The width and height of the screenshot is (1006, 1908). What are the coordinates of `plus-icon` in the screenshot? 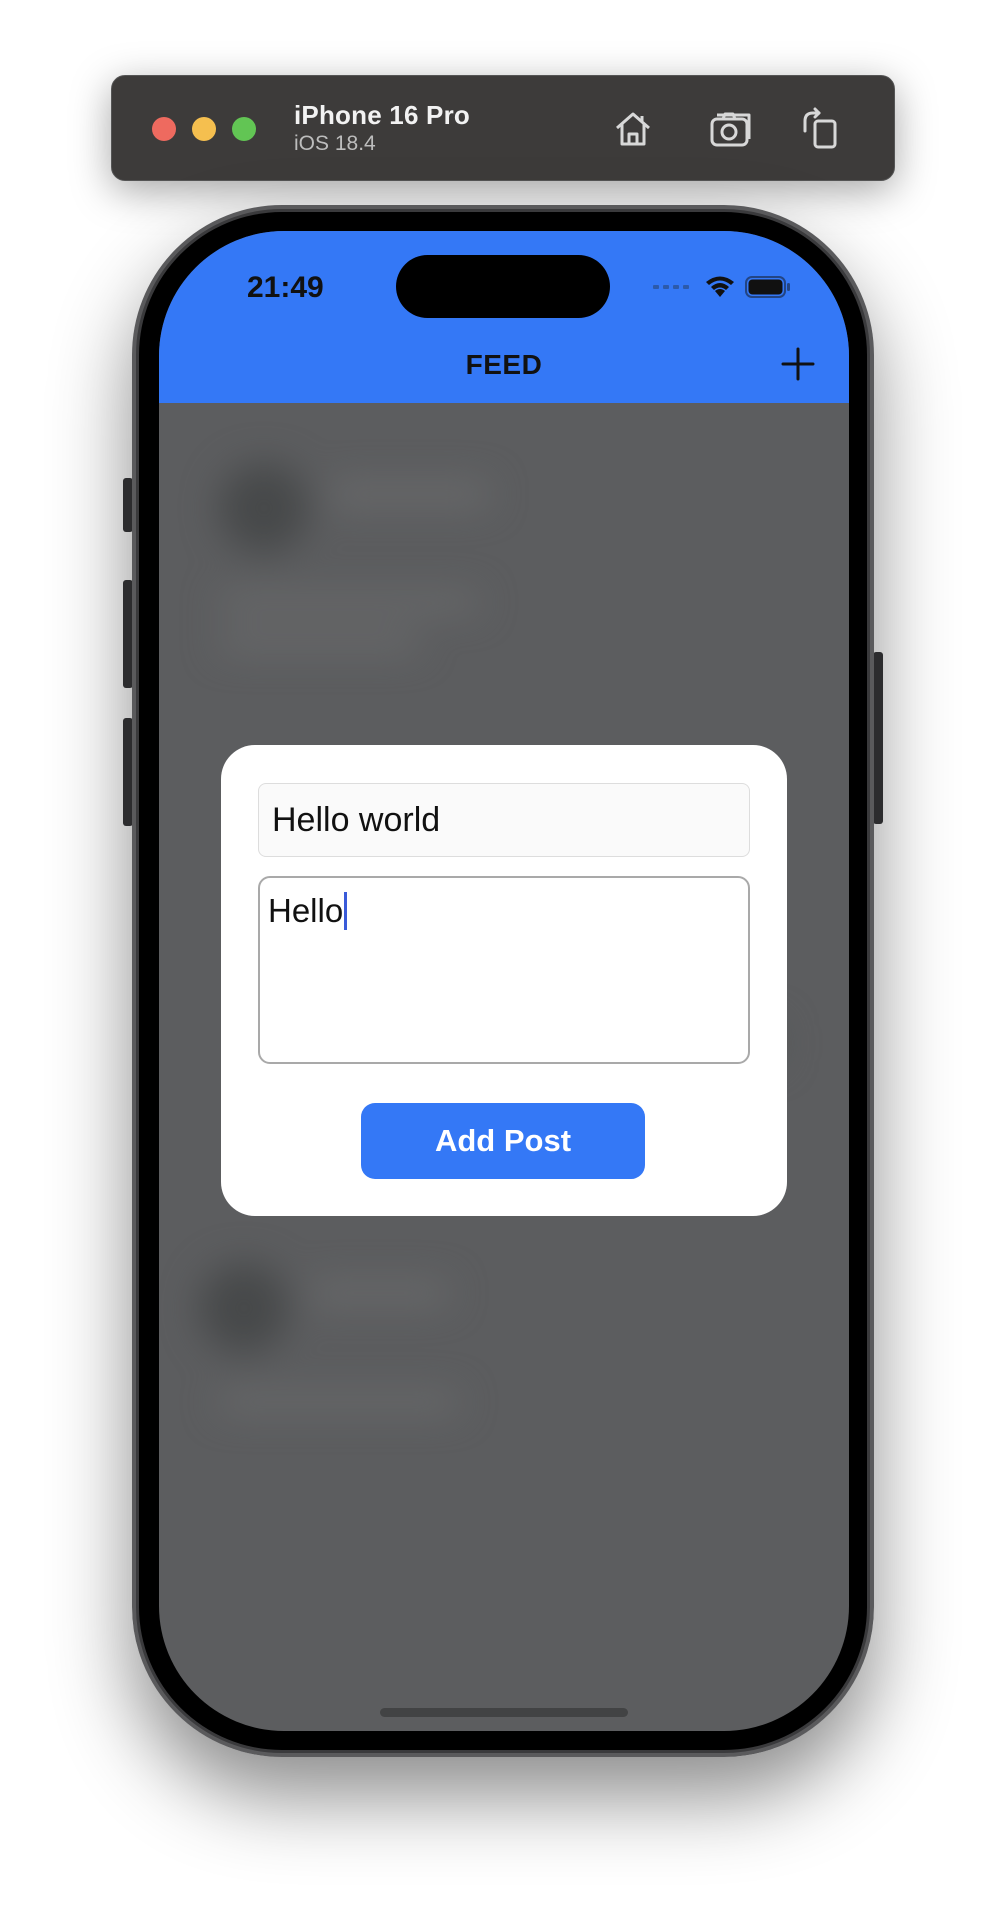 It's located at (798, 364).